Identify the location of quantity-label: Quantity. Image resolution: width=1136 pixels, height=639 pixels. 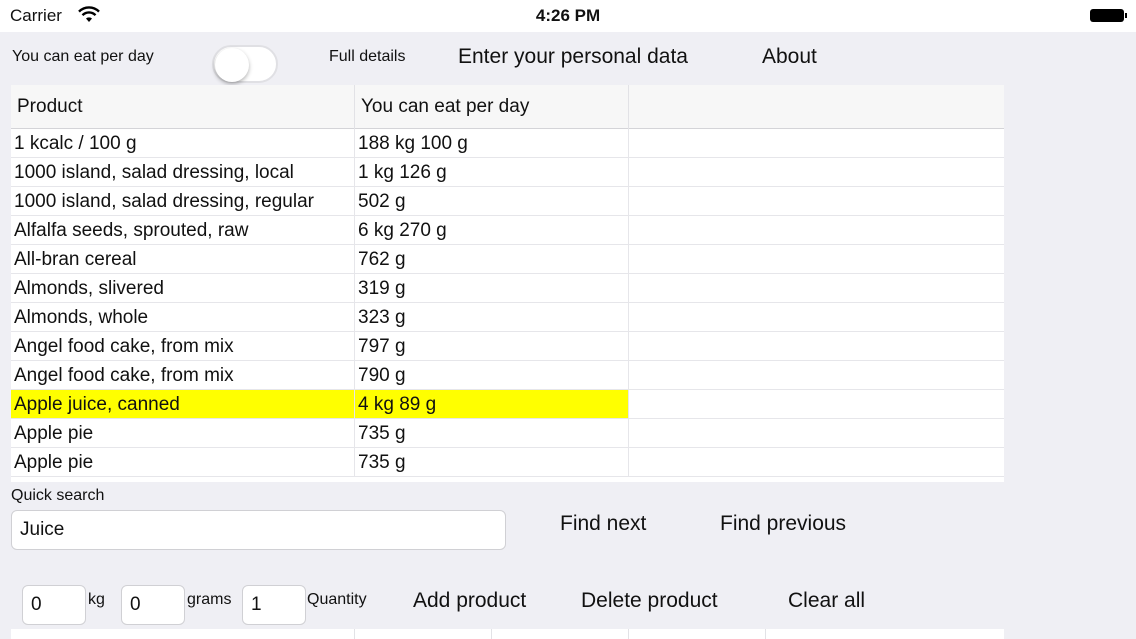
(337, 599).